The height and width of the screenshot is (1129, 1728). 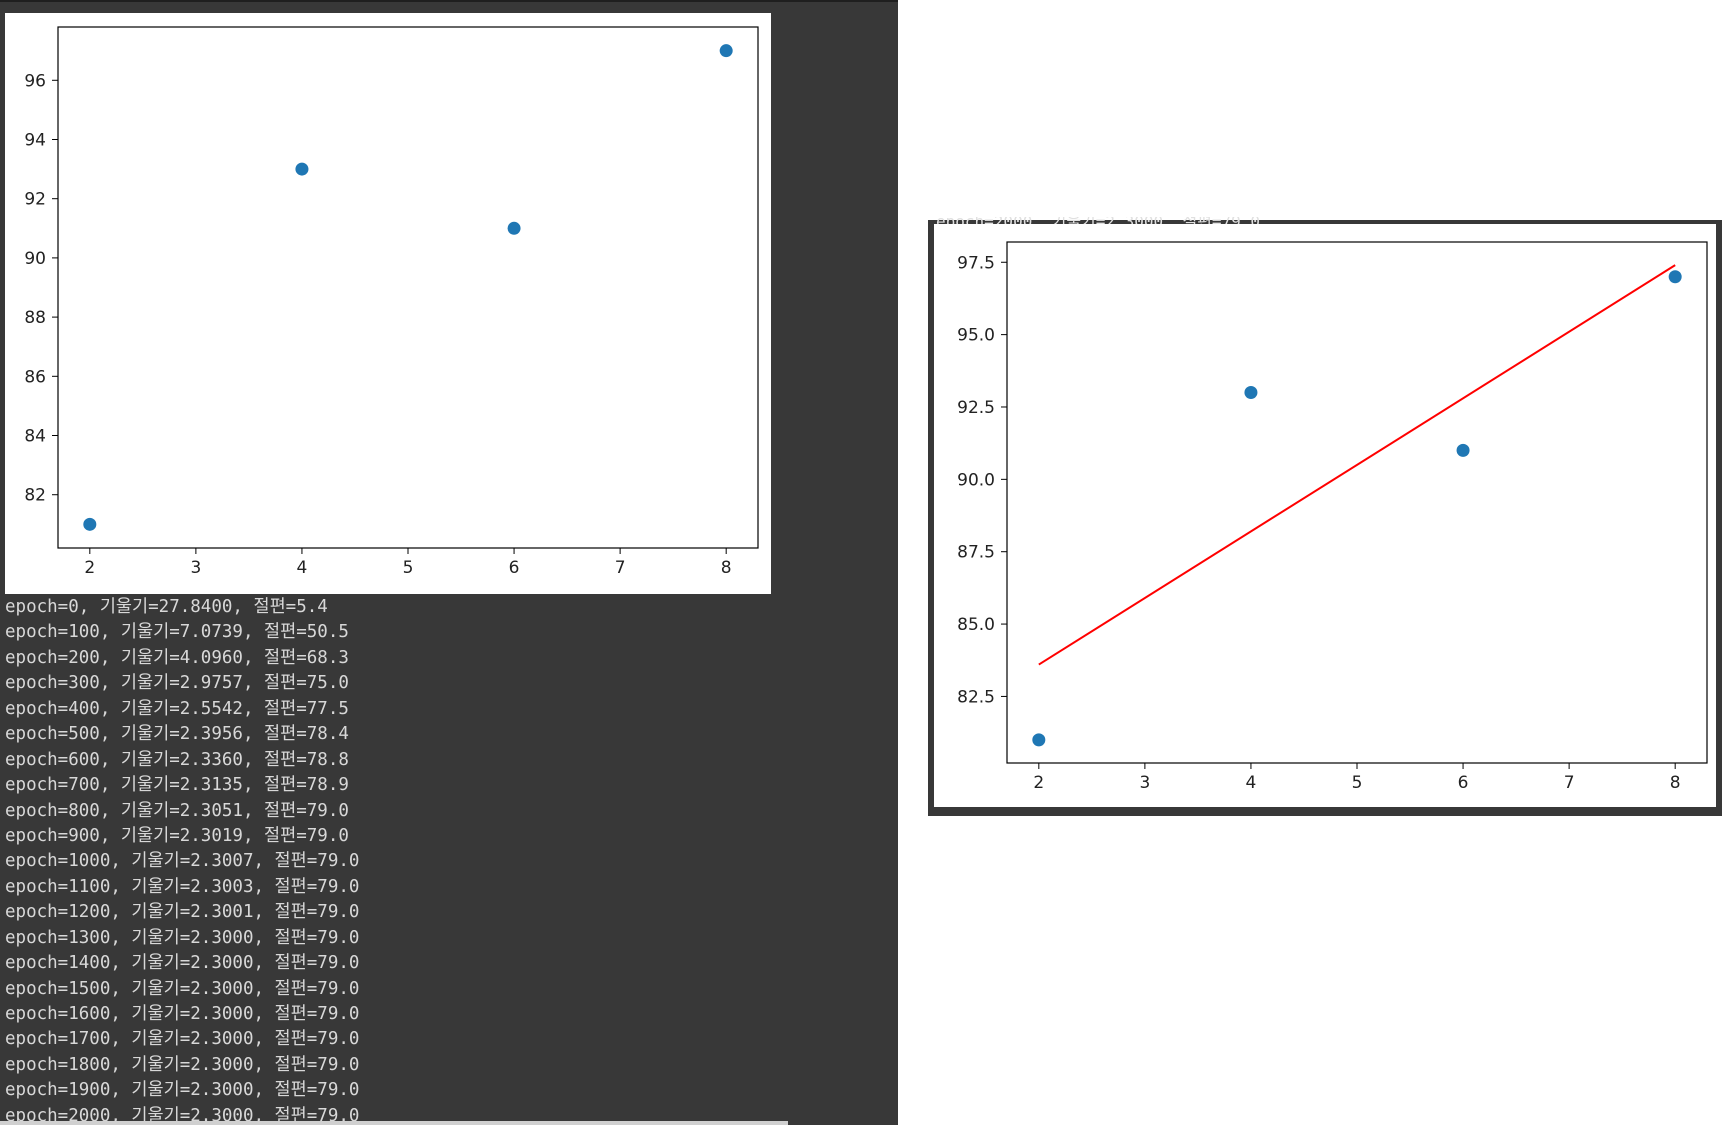 What do you see at coordinates (182, 912) in the screenshot?
I see `log-line: epoch=1200, 기울기=2.3001, 절편=79.0` at bounding box center [182, 912].